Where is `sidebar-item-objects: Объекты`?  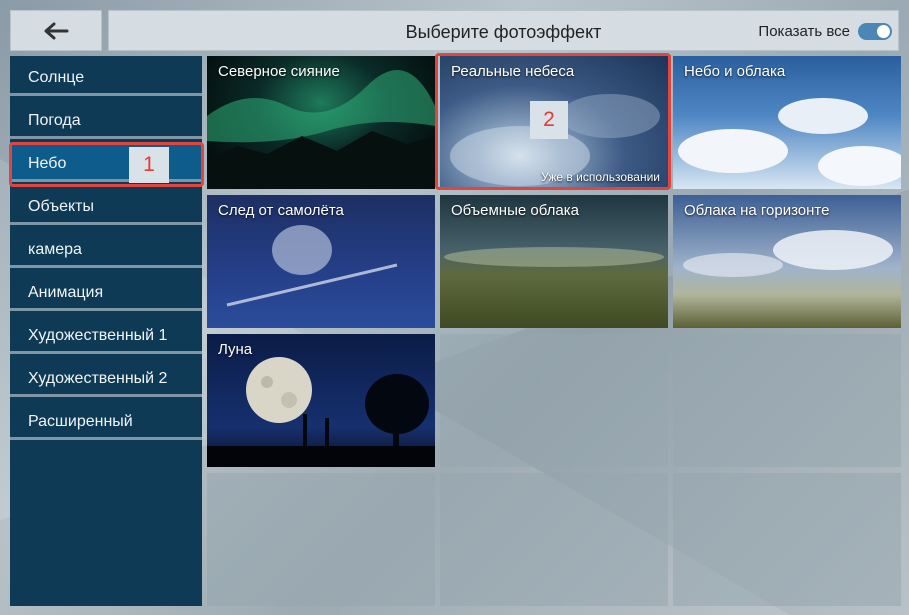 sidebar-item-objects: Объекты is located at coordinates (106, 205).